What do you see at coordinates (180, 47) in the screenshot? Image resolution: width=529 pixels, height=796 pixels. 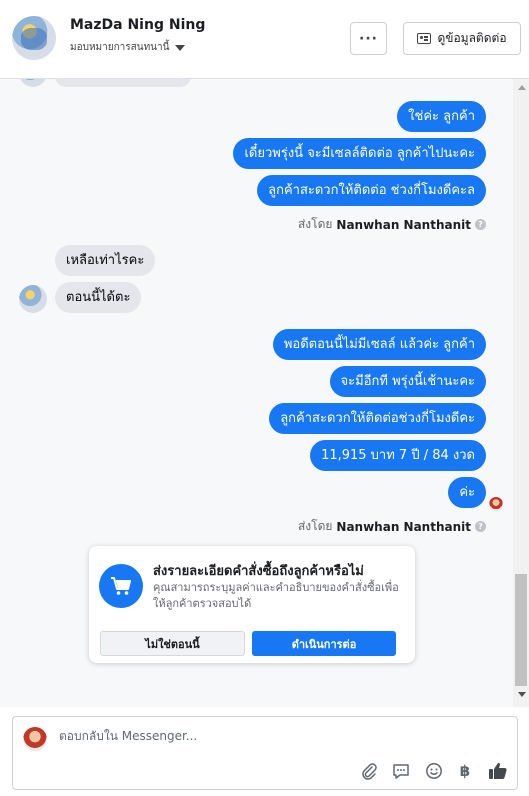 I see `caret-down-icon` at bounding box center [180, 47].